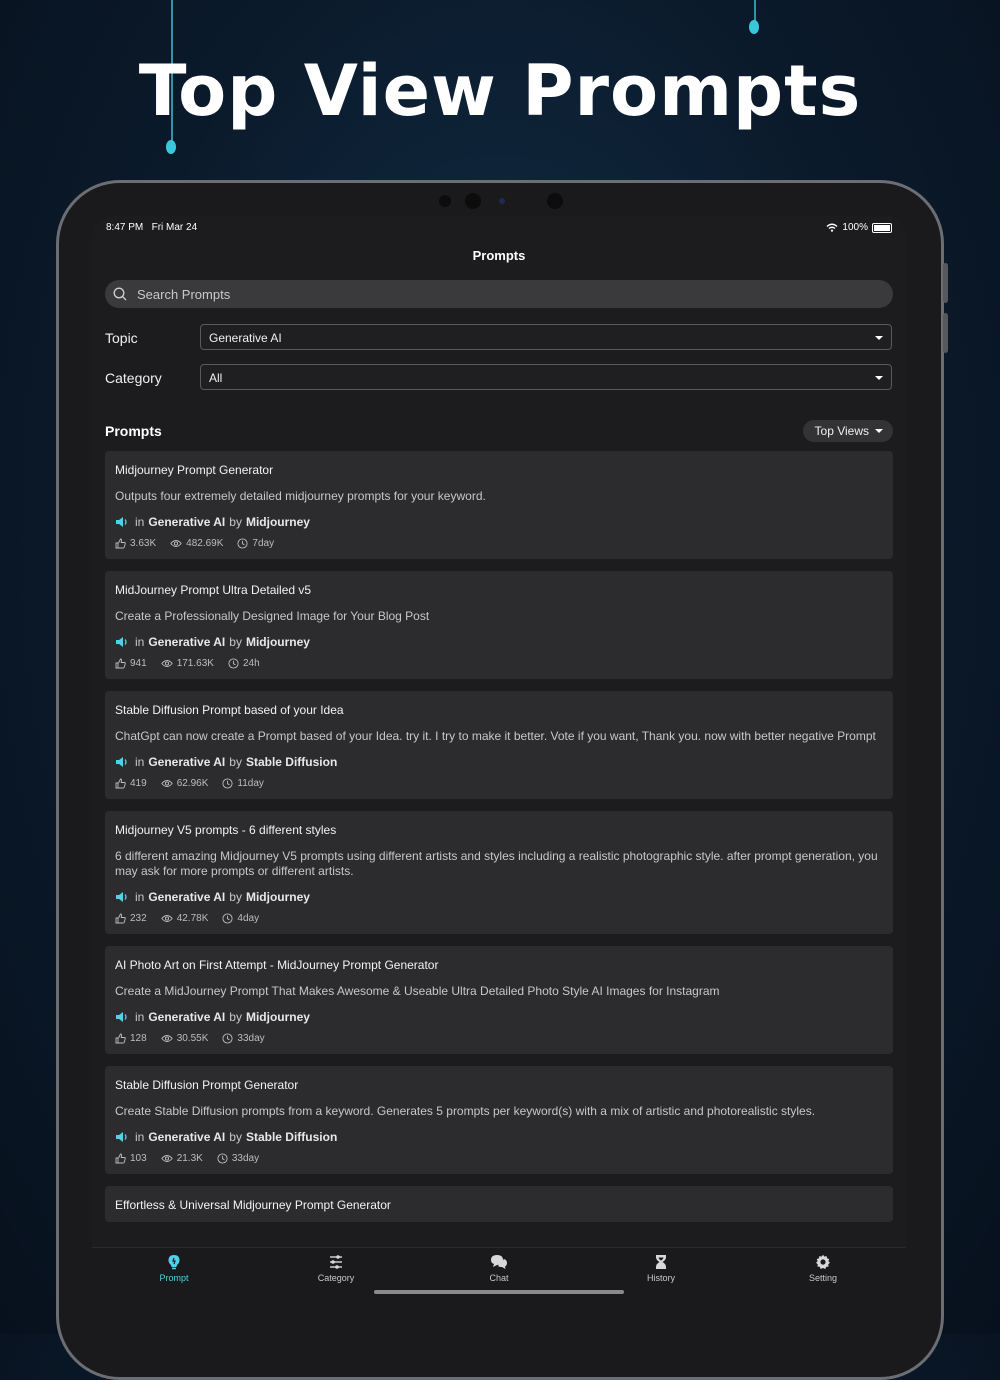  I want to click on likes-stat: 103, so click(131, 1158).